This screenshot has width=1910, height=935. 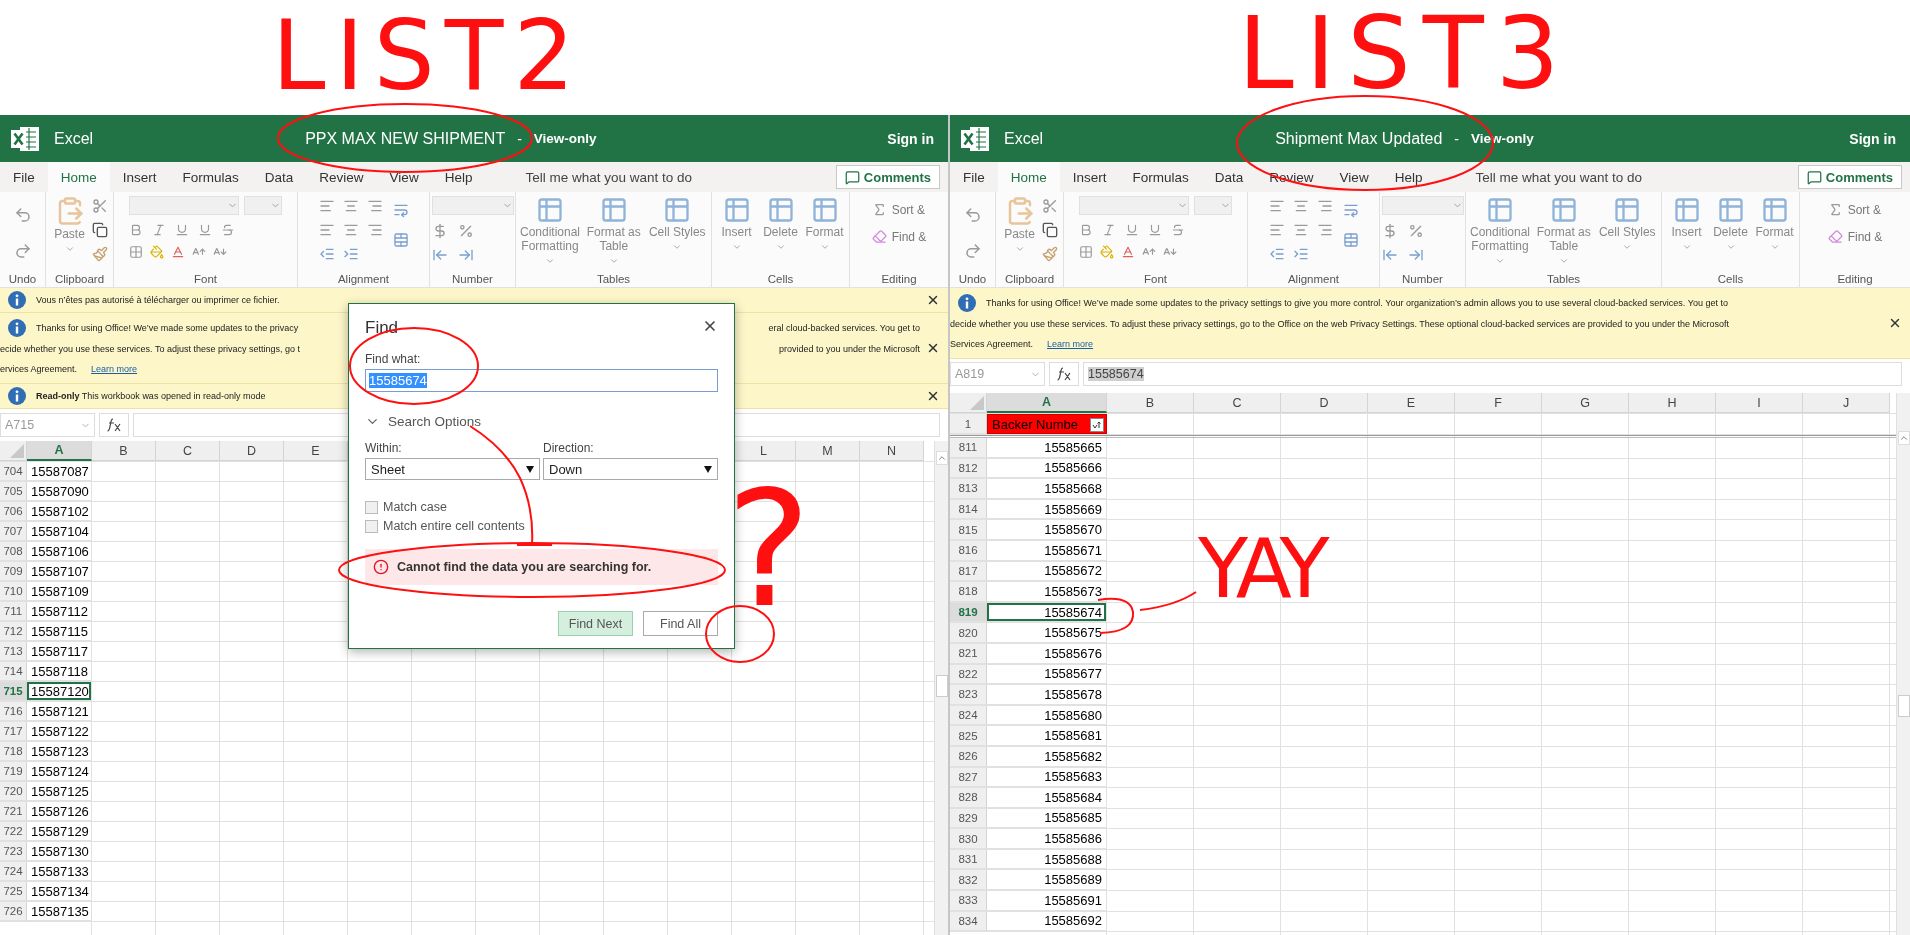 I want to click on notification-text: Read-only This workbook was opened in read-only mode, so click(x=151, y=396).